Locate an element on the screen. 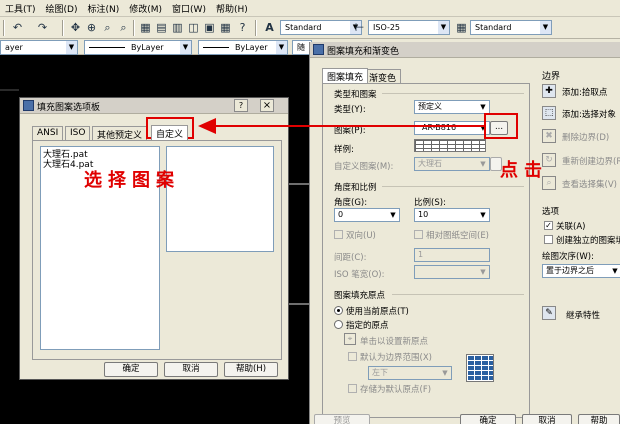  help-toolbar-icon: ? is located at coordinates (242, 27).